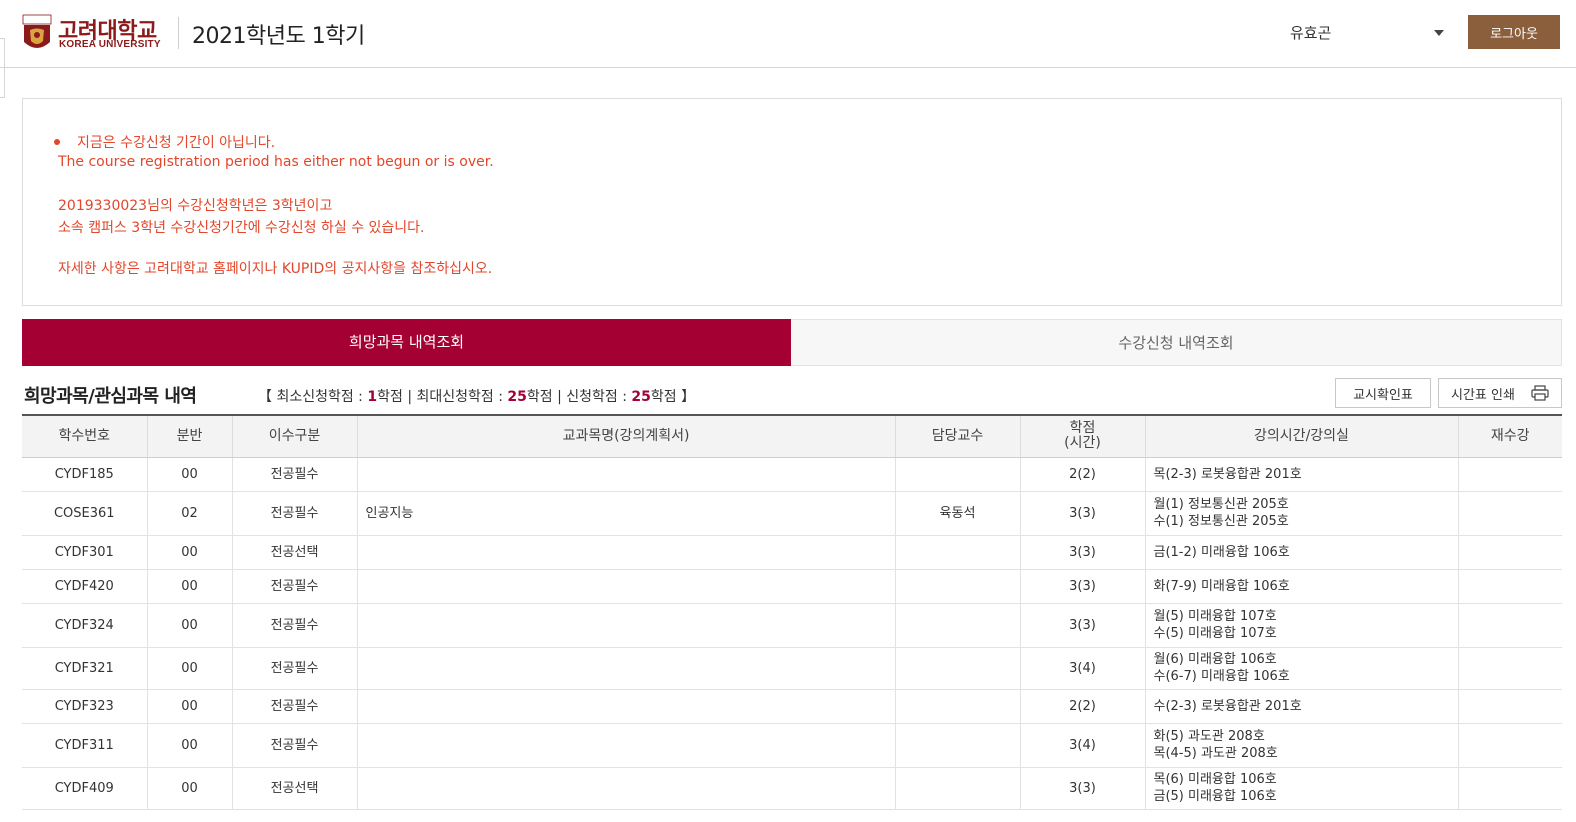 The image size is (1576, 822). Describe the element at coordinates (1215, 633) in the screenshot. I see `schedule-line: 수(5) 미래융합 107호` at that location.